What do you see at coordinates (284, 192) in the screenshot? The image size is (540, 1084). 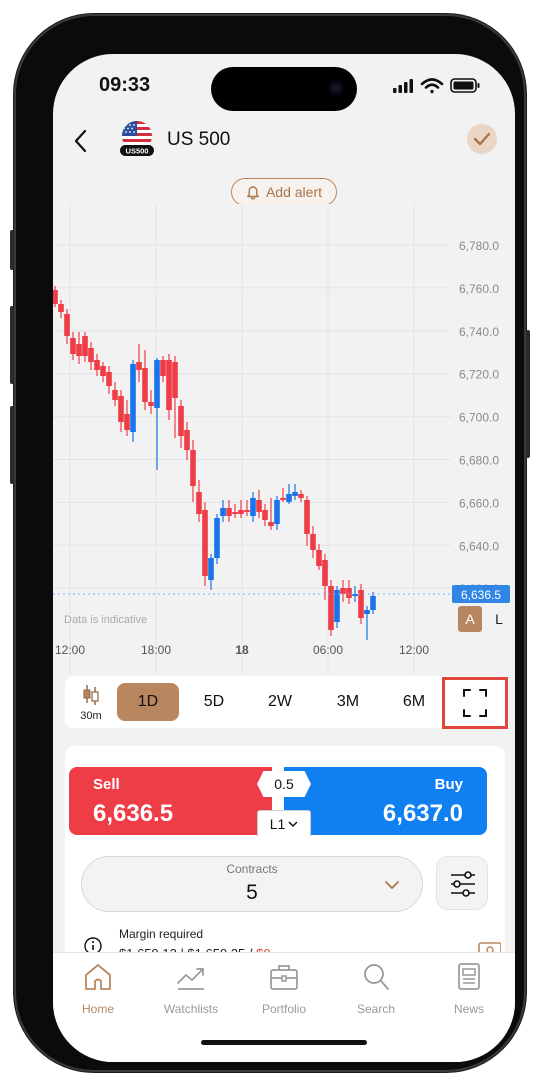 I see `add-alert-button: Add alert` at bounding box center [284, 192].